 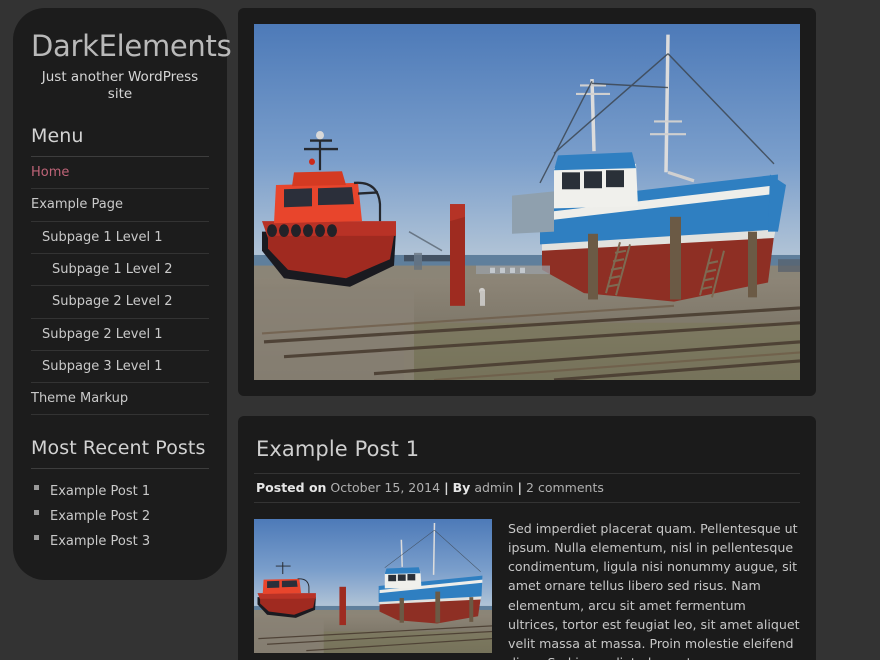 I want to click on post-comments-link: 2 comments, so click(x=565, y=487).